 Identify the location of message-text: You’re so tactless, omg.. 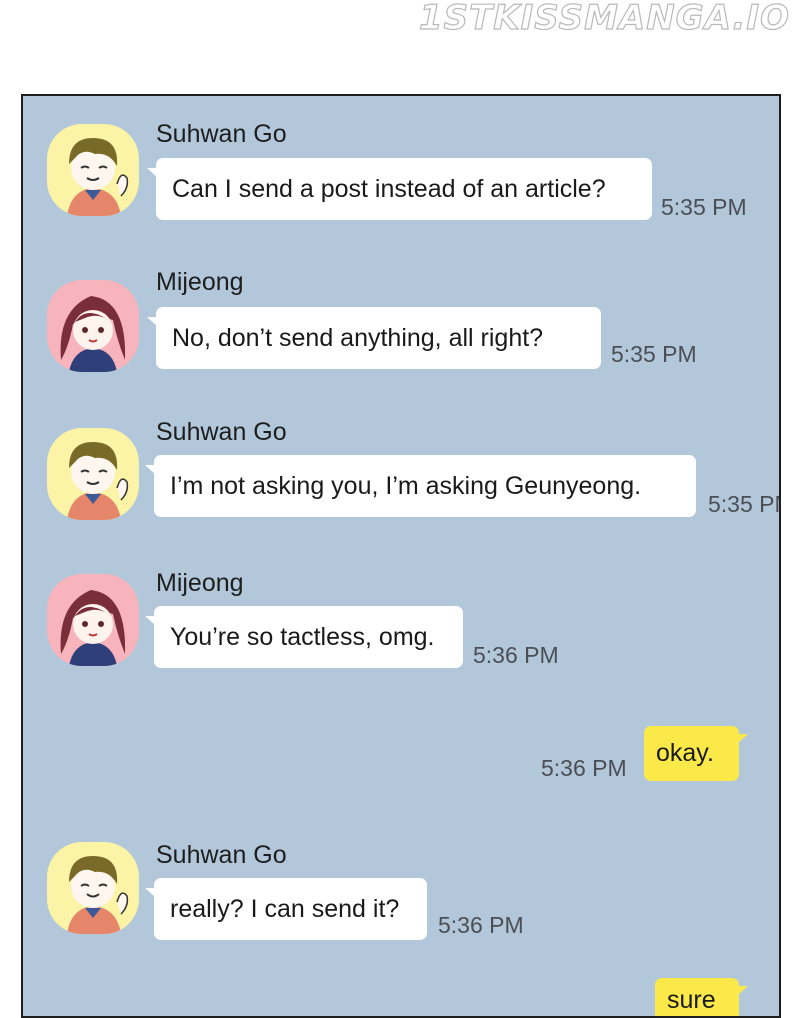
(302, 636).